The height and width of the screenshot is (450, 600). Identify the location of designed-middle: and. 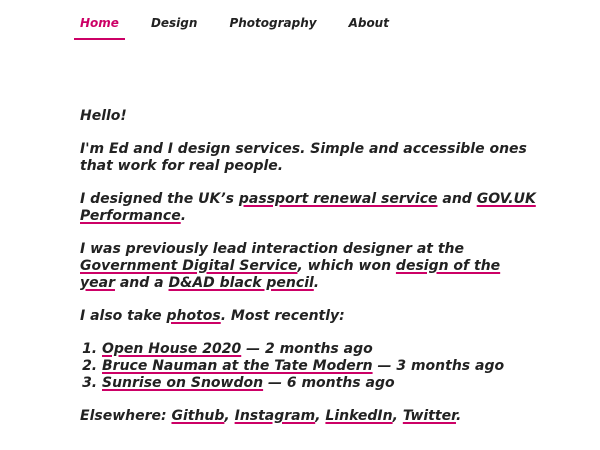
(457, 199).